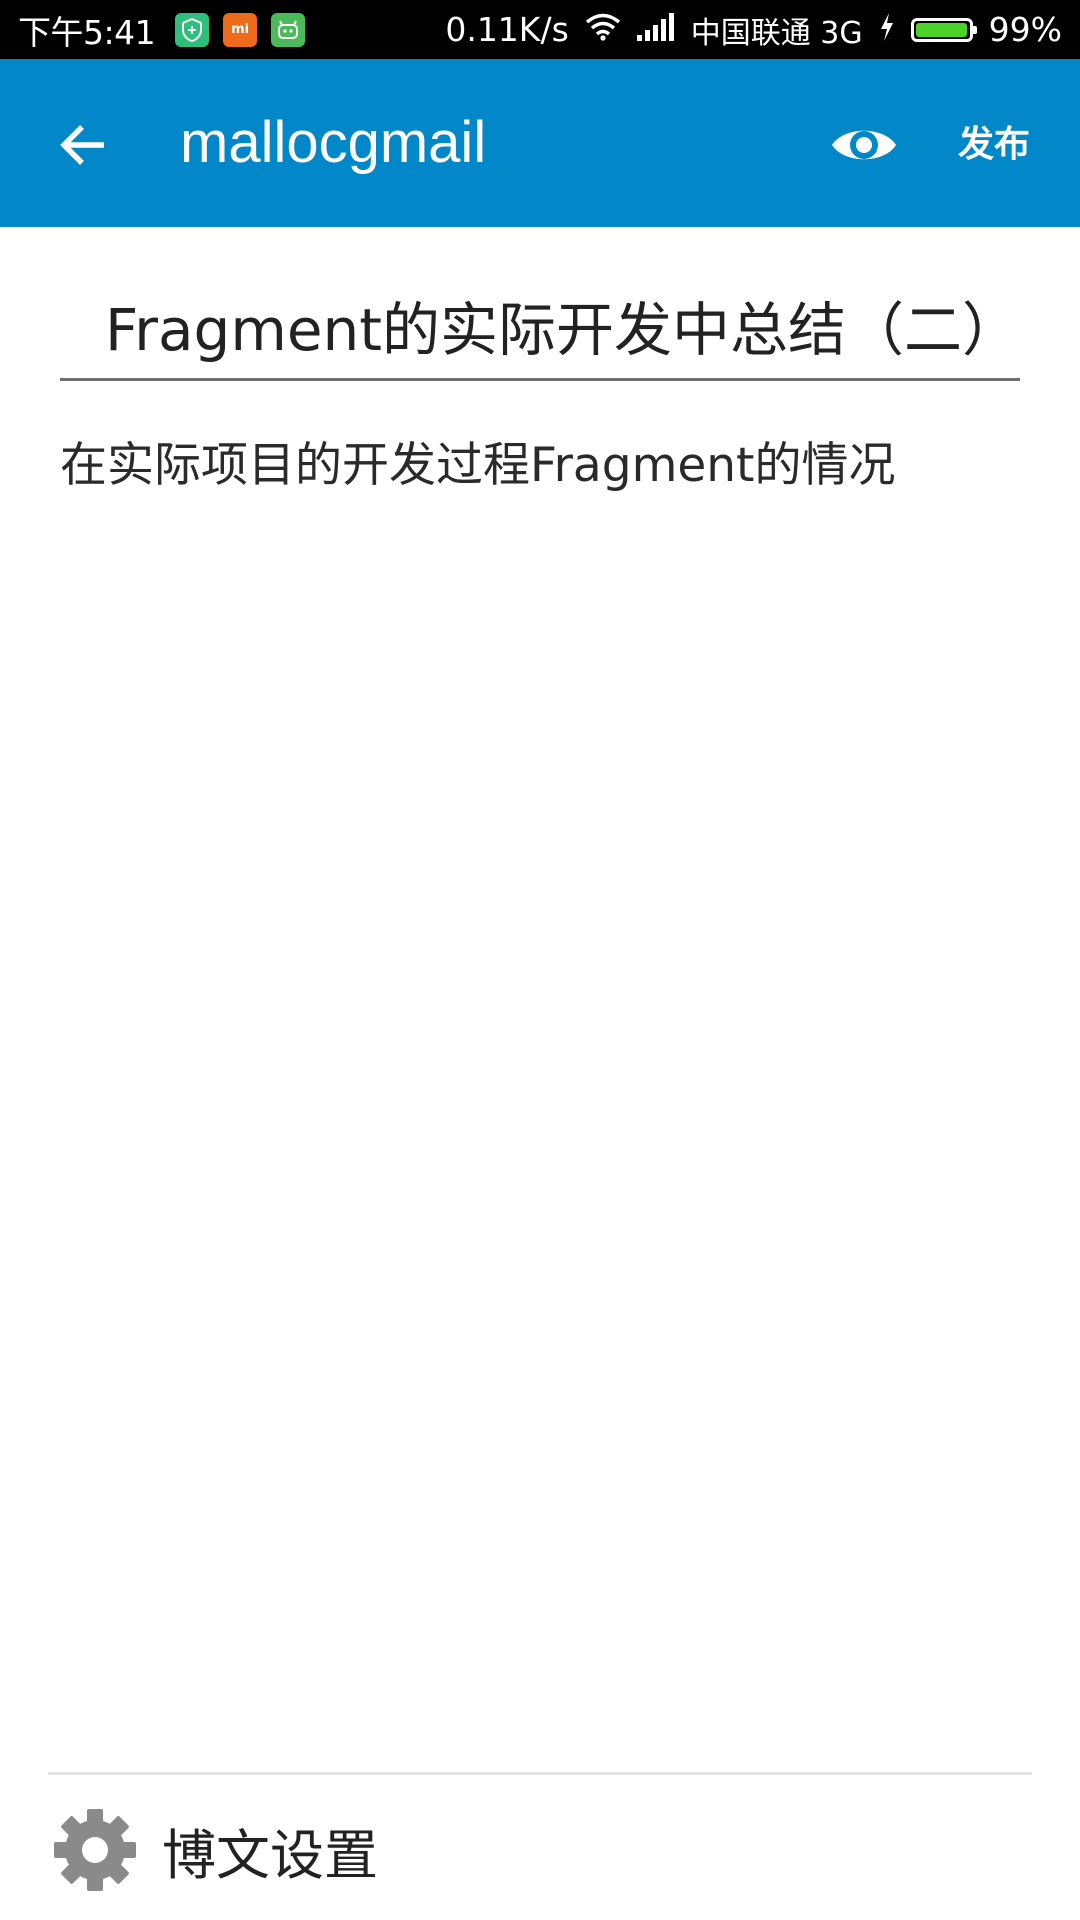  Describe the element at coordinates (540, 1773) in the screenshot. I see `footer-divider` at that location.